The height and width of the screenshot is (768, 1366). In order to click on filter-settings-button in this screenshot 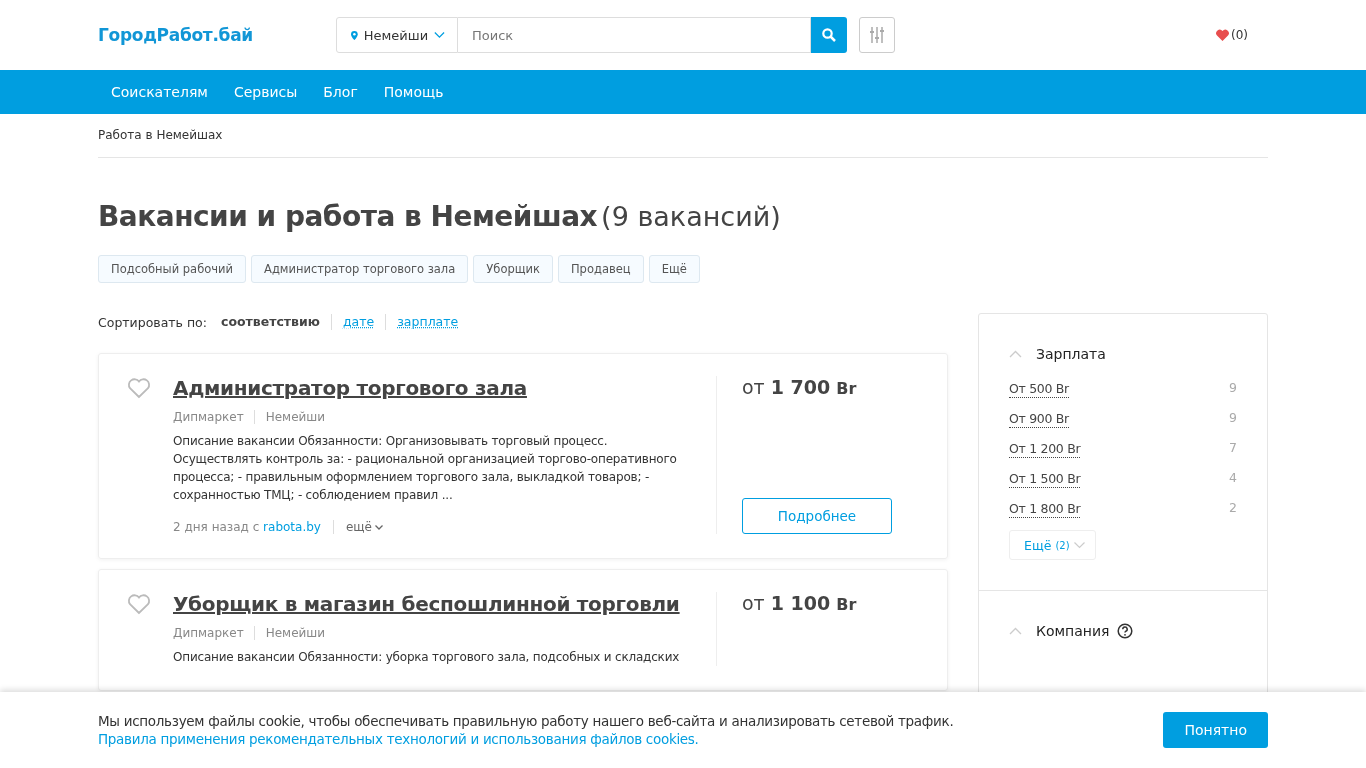, I will do `click(877, 35)`.